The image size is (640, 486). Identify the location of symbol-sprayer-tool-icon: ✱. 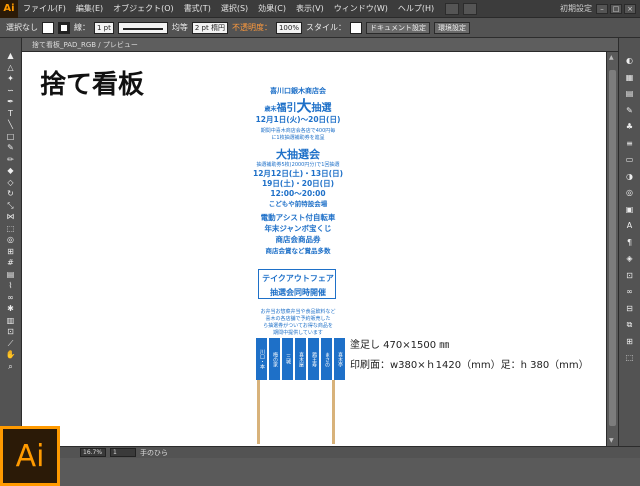
(11, 309).